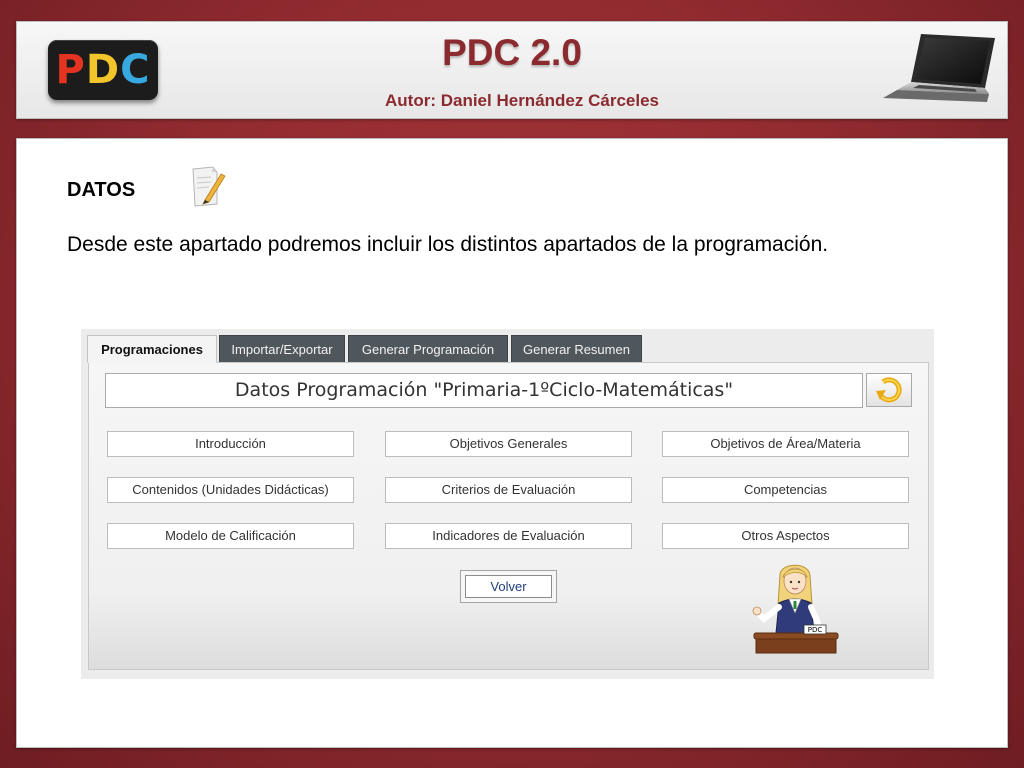 The image size is (1024, 768). Describe the element at coordinates (785, 490) in the screenshot. I see `option-competencias: Competencias` at that location.